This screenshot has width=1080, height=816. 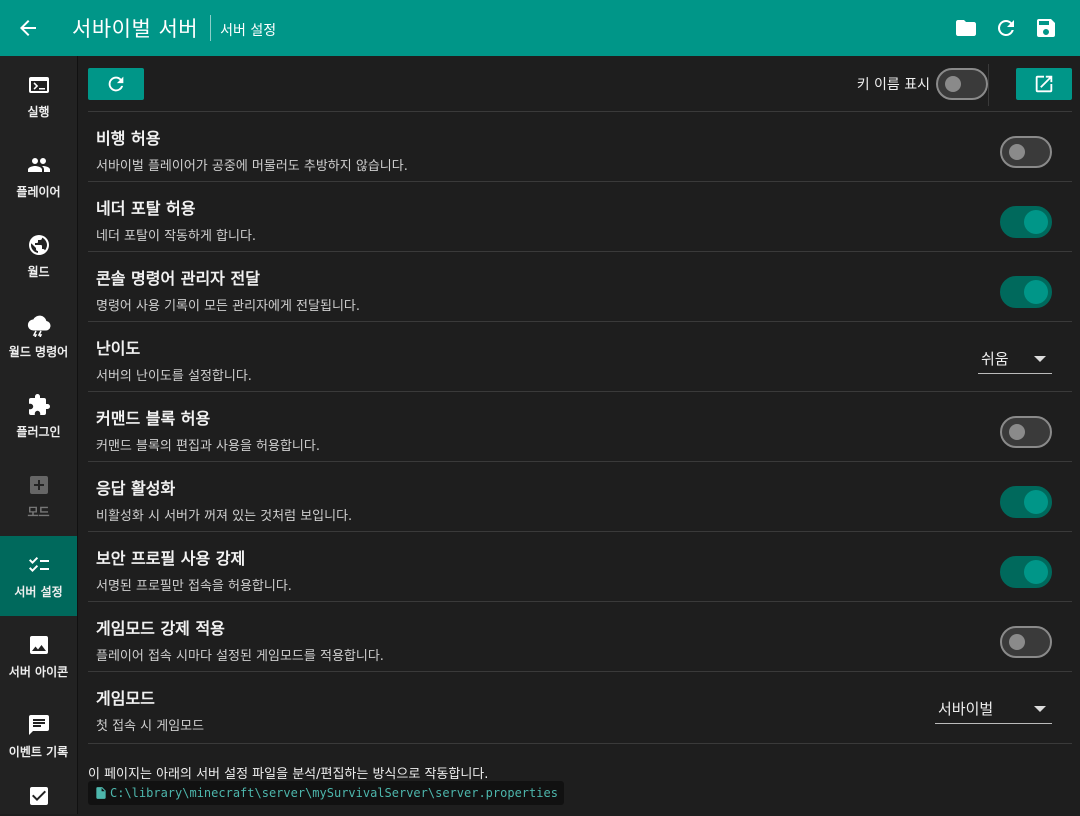 I want to click on globe-icon, so click(x=38, y=244).